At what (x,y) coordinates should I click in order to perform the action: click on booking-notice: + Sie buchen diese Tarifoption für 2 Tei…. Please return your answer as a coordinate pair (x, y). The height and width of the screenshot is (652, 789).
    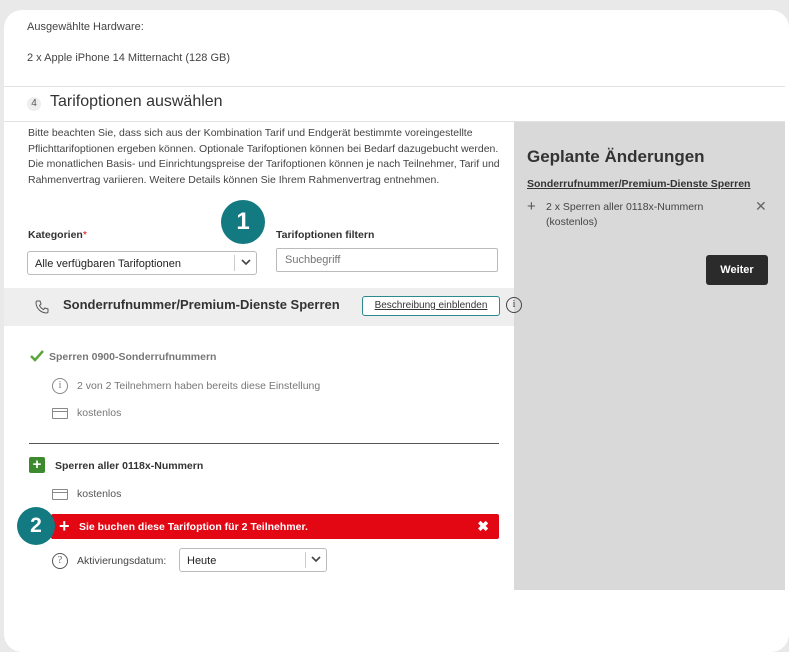
    Looking at the image, I should click on (275, 526).